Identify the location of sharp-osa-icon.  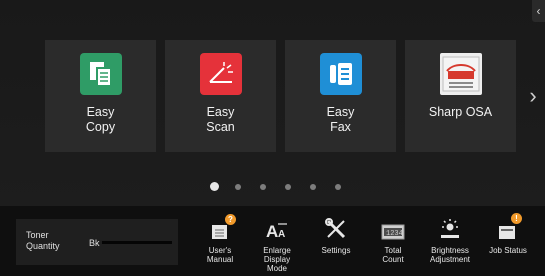
(460, 74).